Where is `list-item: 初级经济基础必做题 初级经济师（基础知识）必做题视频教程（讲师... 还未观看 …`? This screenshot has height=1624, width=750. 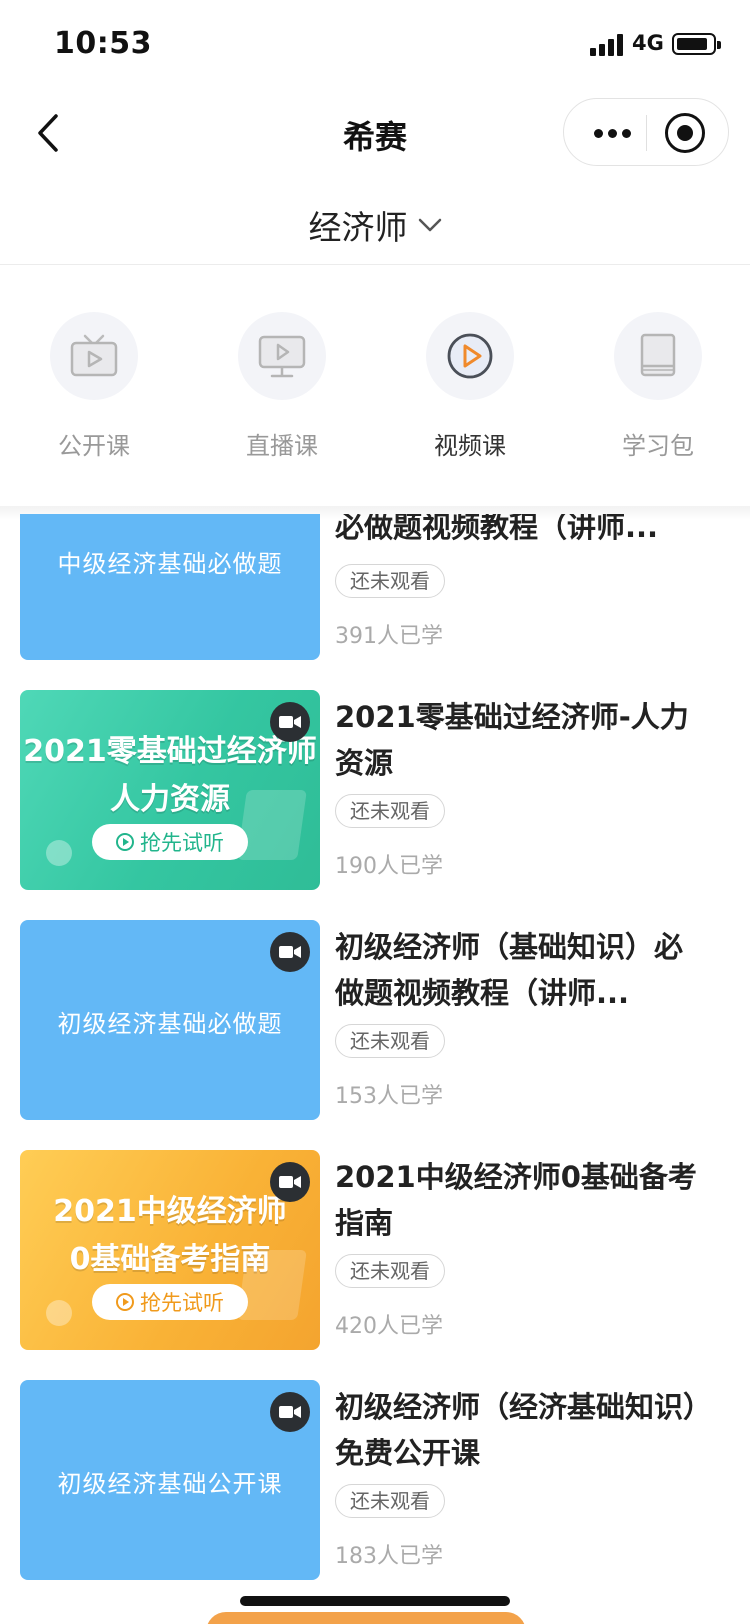
list-item: 初级经济基础必做题 初级经济师（基础知识）必做题视频教程（讲师... 还未观看 … is located at coordinates (375, 1020).